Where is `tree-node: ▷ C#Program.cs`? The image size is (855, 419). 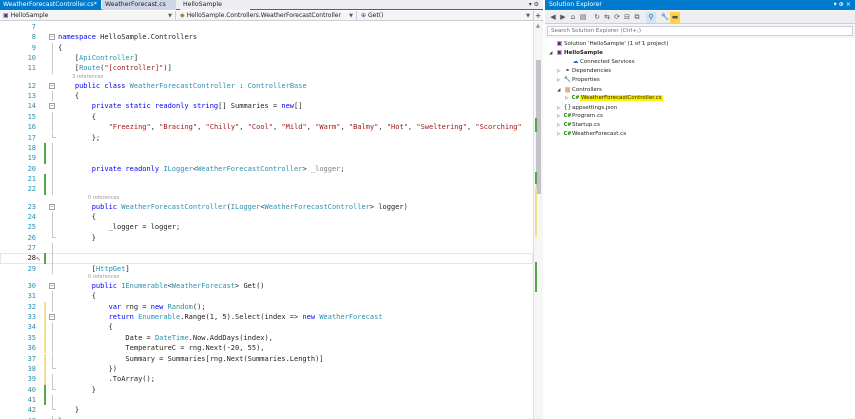 tree-node: ▷ C#Program.cs is located at coordinates (580, 116).